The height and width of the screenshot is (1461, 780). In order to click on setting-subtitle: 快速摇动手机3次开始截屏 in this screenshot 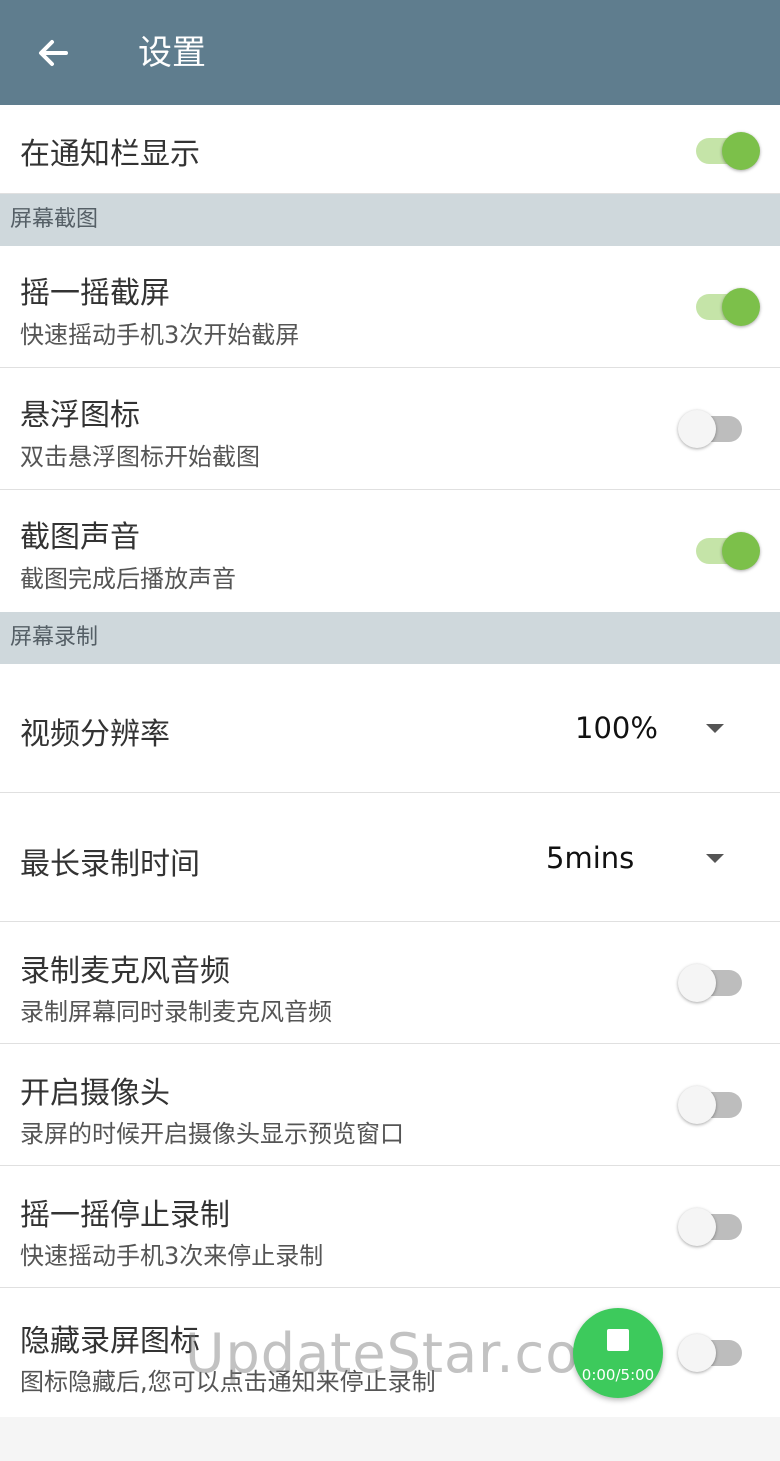, I will do `click(160, 335)`.